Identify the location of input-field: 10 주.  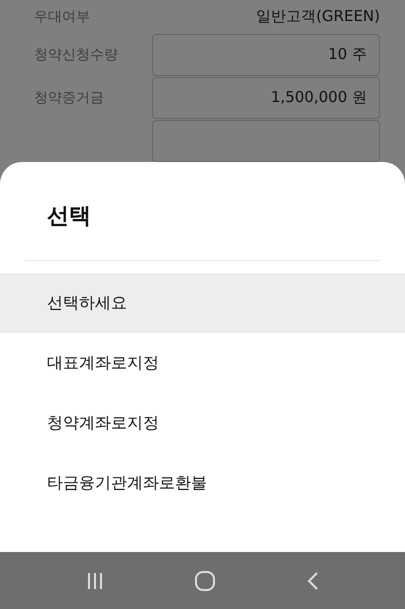
(266, 55).